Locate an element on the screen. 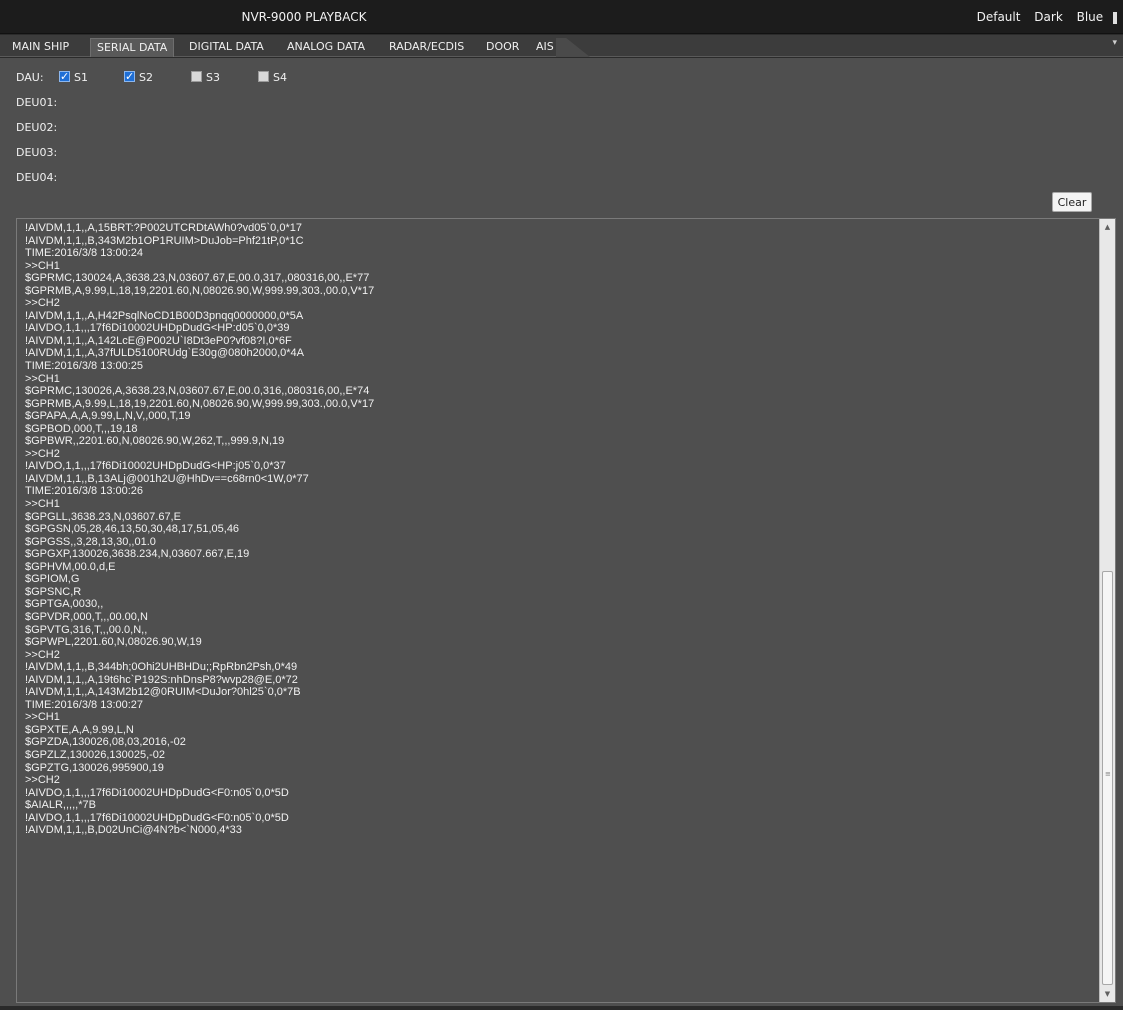  deu03-label: DEU03: is located at coordinates (37, 152).